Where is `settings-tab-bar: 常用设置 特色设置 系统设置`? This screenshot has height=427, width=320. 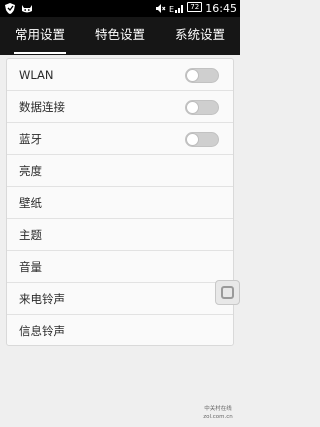 settings-tab-bar: 常用设置 特色设置 系统设置 is located at coordinates (120, 36).